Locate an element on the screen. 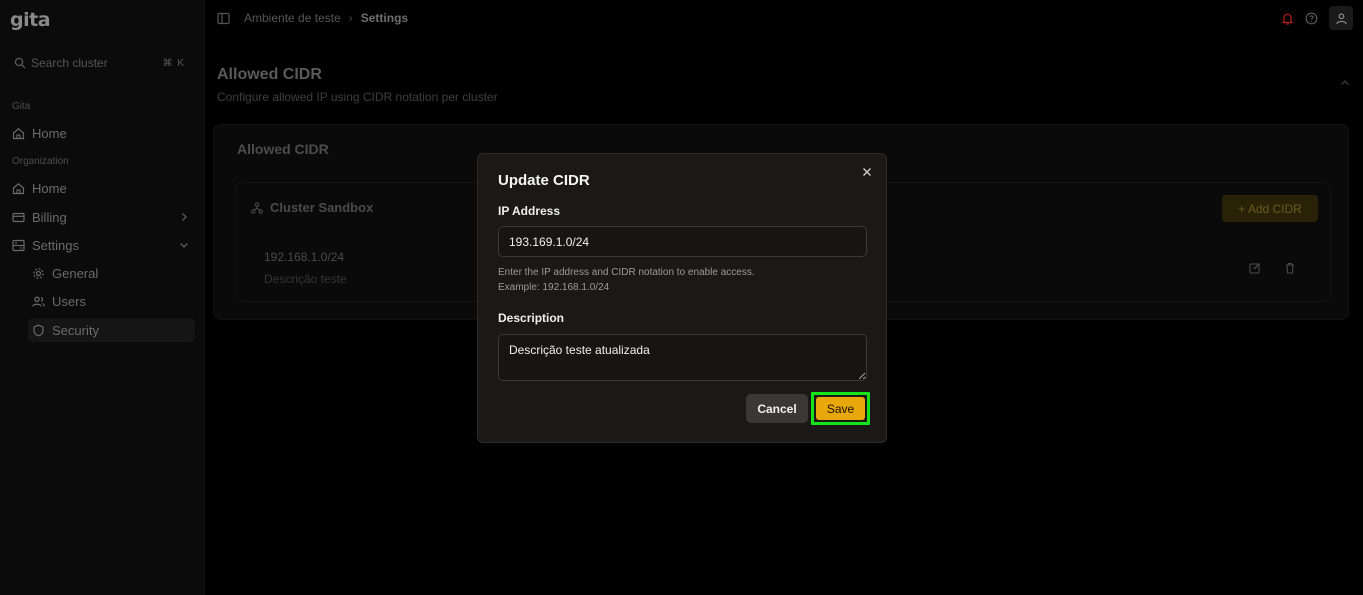  sidebar-item-general: General is located at coordinates (111, 273).